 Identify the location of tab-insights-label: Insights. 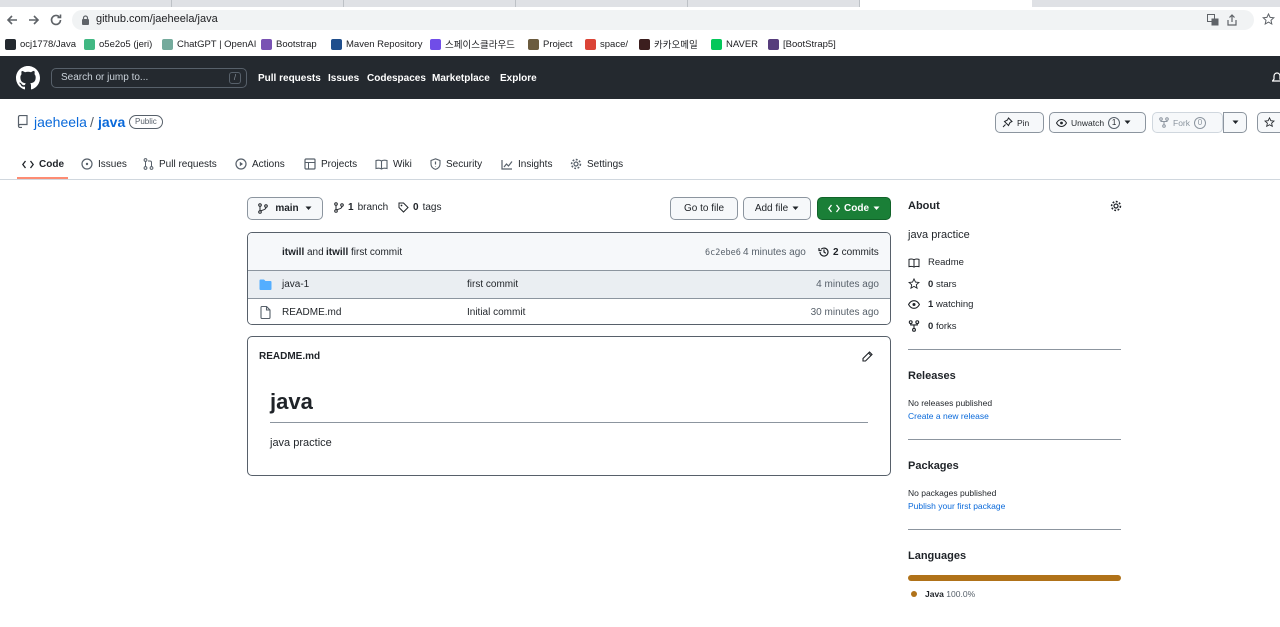
(535, 164).